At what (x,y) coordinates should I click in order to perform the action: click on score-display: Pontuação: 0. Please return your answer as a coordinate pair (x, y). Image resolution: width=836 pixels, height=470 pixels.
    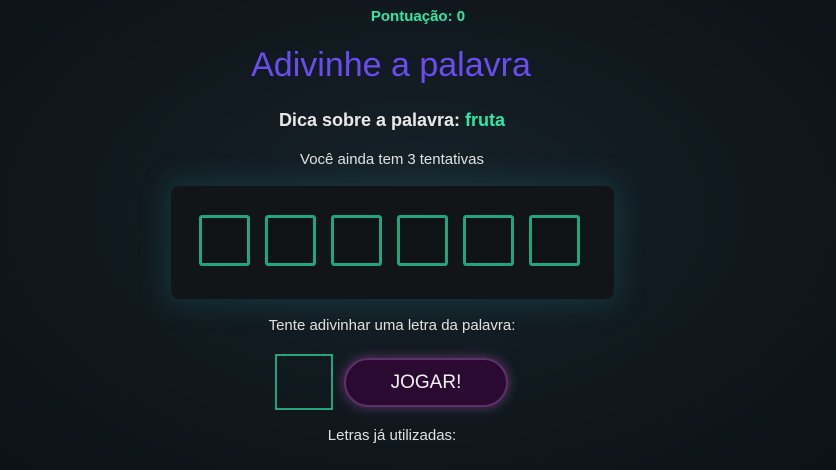
    Looking at the image, I should click on (418, 16).